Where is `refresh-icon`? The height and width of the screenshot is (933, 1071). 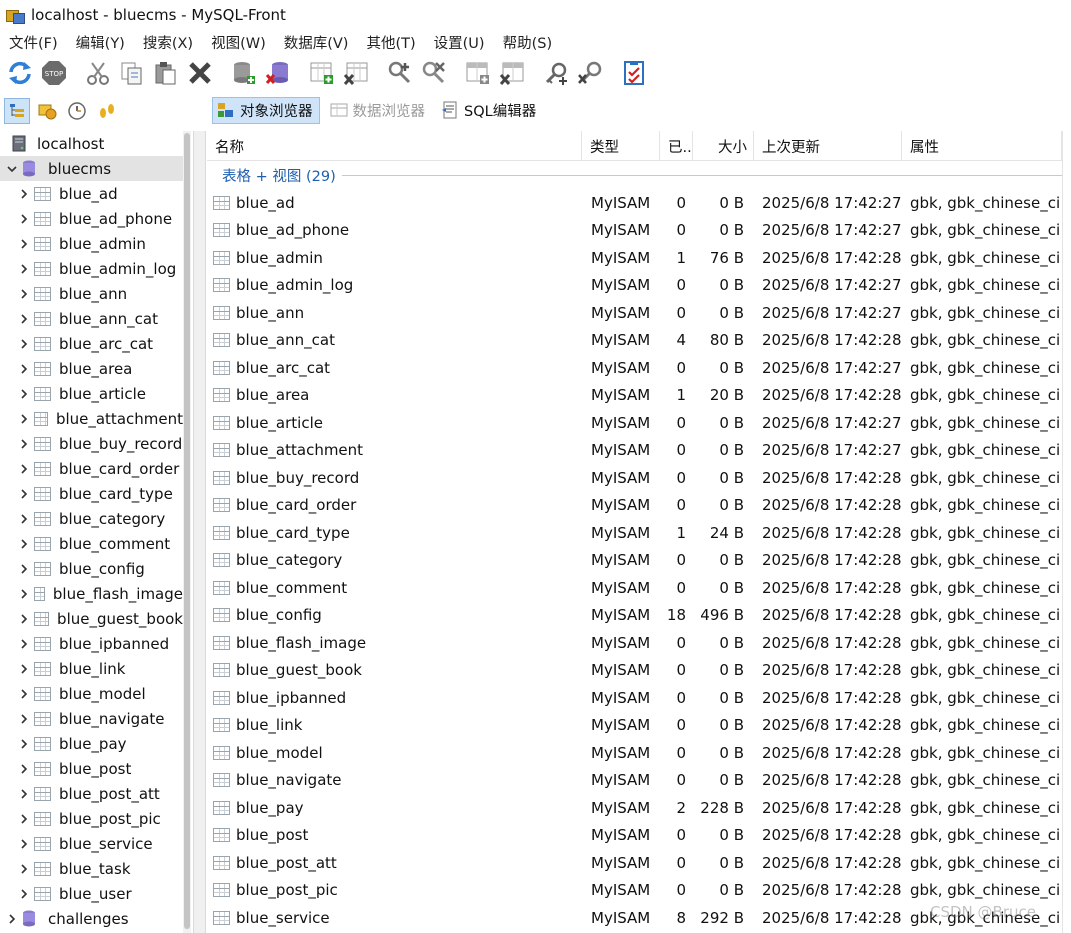
refresh-icon is located at coordinates (20, 73).